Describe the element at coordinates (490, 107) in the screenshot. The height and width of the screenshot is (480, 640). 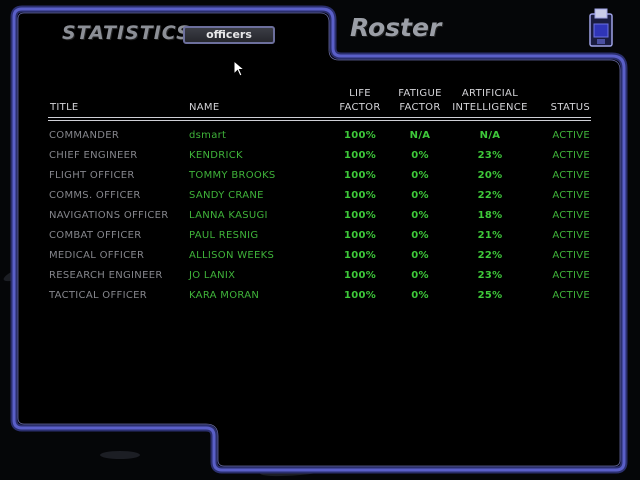
I see `column-ai-line2: INTELLIGENCE` at that location.